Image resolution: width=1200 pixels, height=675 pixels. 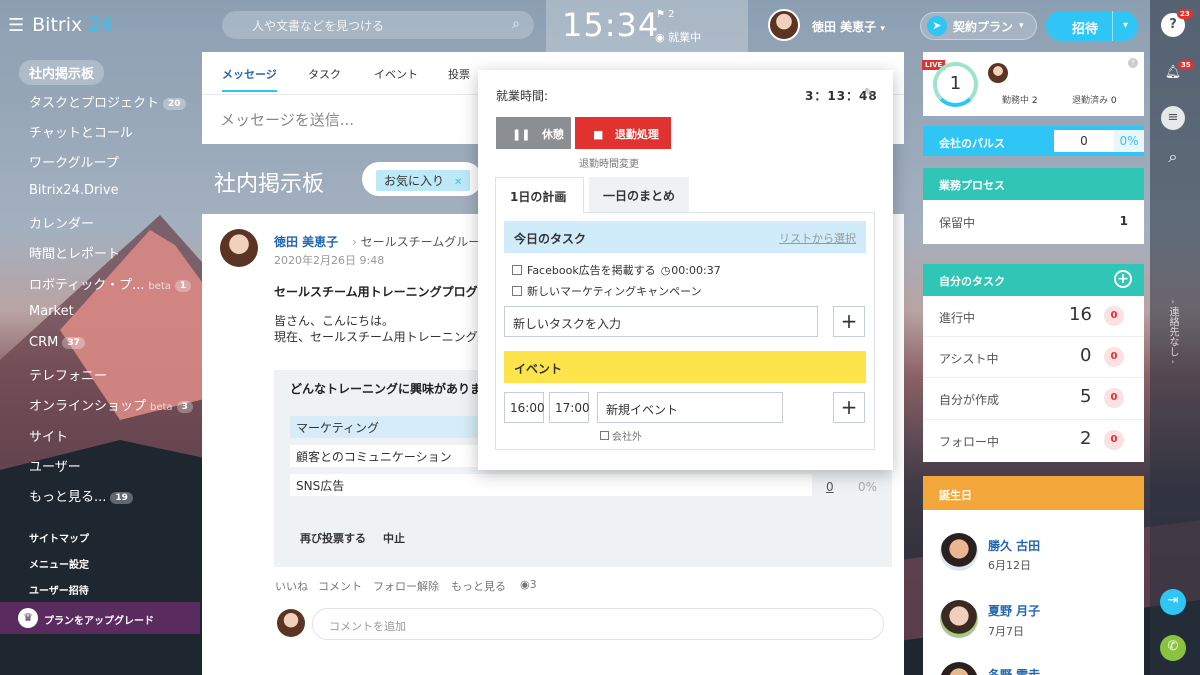 What do you see at coordinates (978, 26) in the screenshot?
I see `plan-button: ➤ 契約プラン ▾` at bounding box center [978, 26].